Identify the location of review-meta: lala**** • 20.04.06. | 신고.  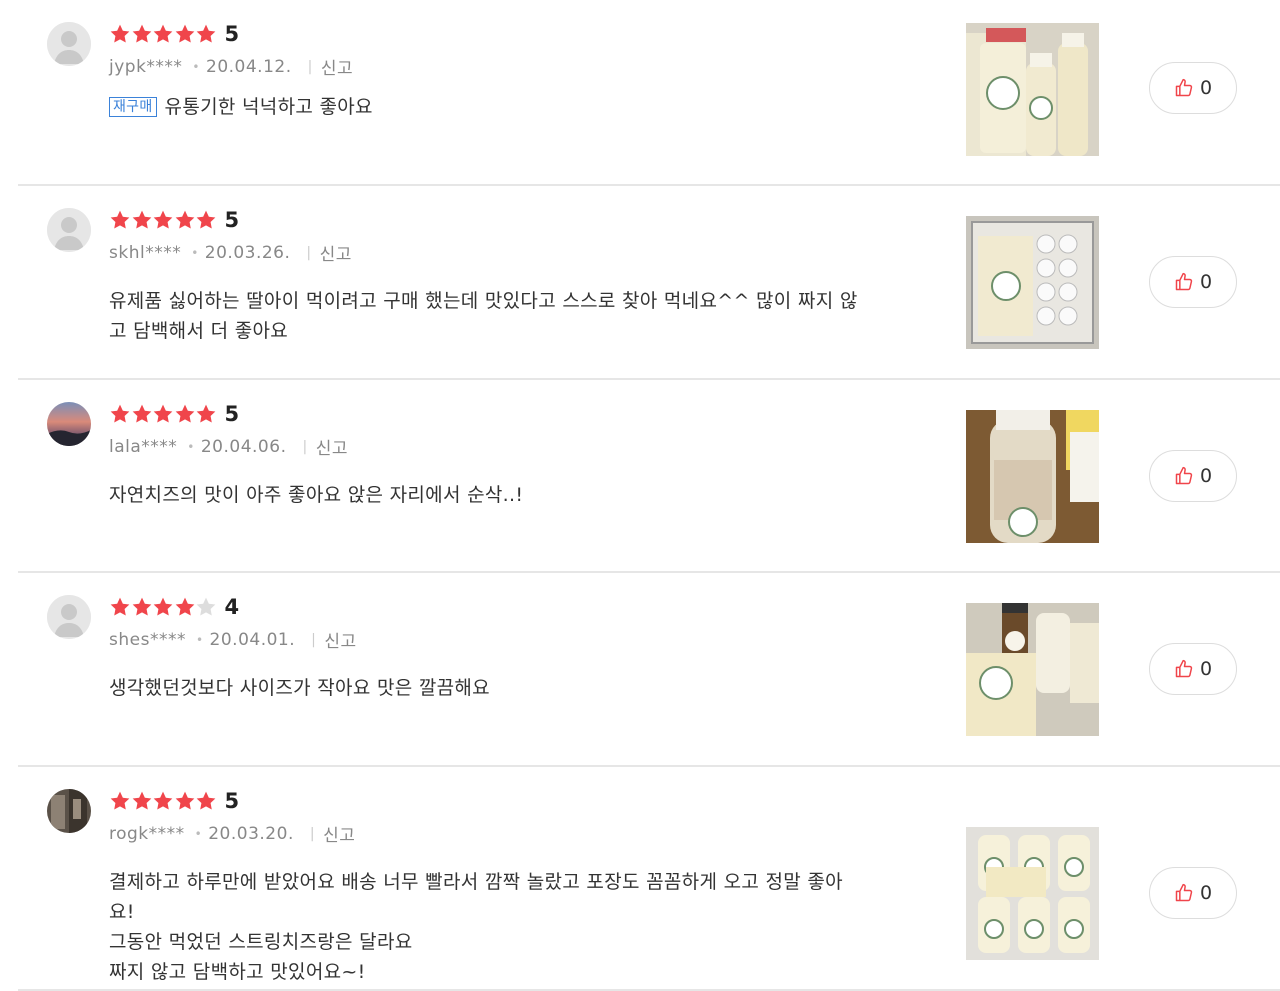
(228, 447).